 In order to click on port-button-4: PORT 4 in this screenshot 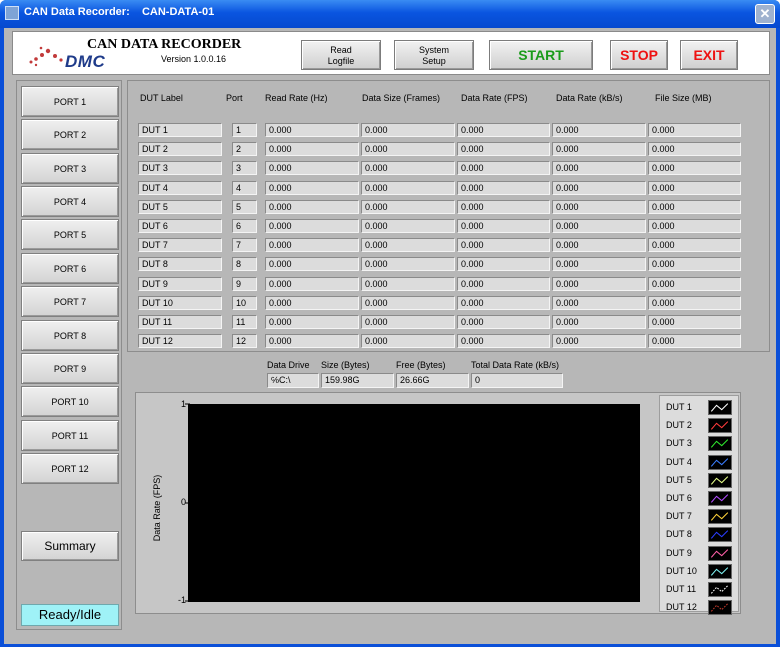, I will do `click(70, 201)`.